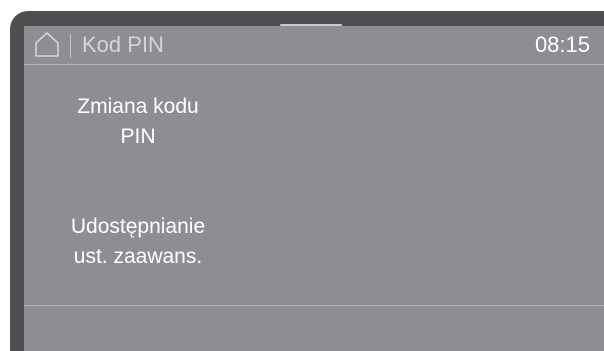 The image size is (604, 351). What do you see at coordinates (70, 46) in the screenshot?
I see `header-divider` at bounding box center [70, 46].